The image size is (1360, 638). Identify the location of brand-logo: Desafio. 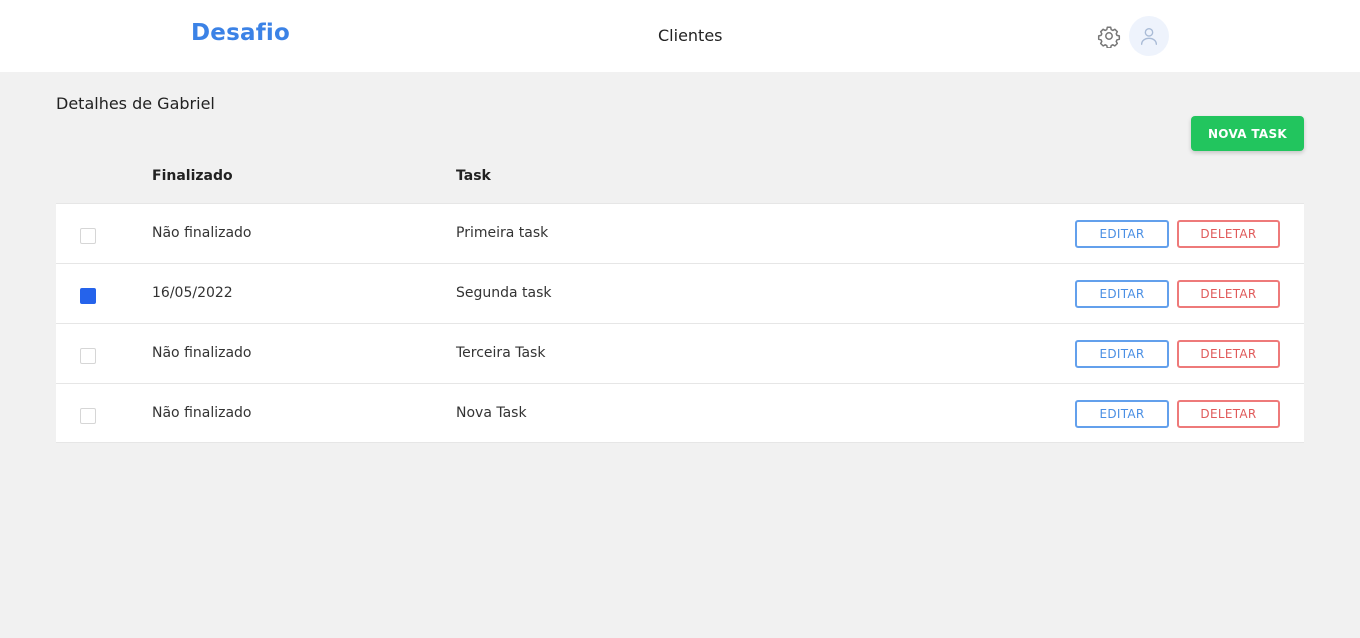
(240, 33).